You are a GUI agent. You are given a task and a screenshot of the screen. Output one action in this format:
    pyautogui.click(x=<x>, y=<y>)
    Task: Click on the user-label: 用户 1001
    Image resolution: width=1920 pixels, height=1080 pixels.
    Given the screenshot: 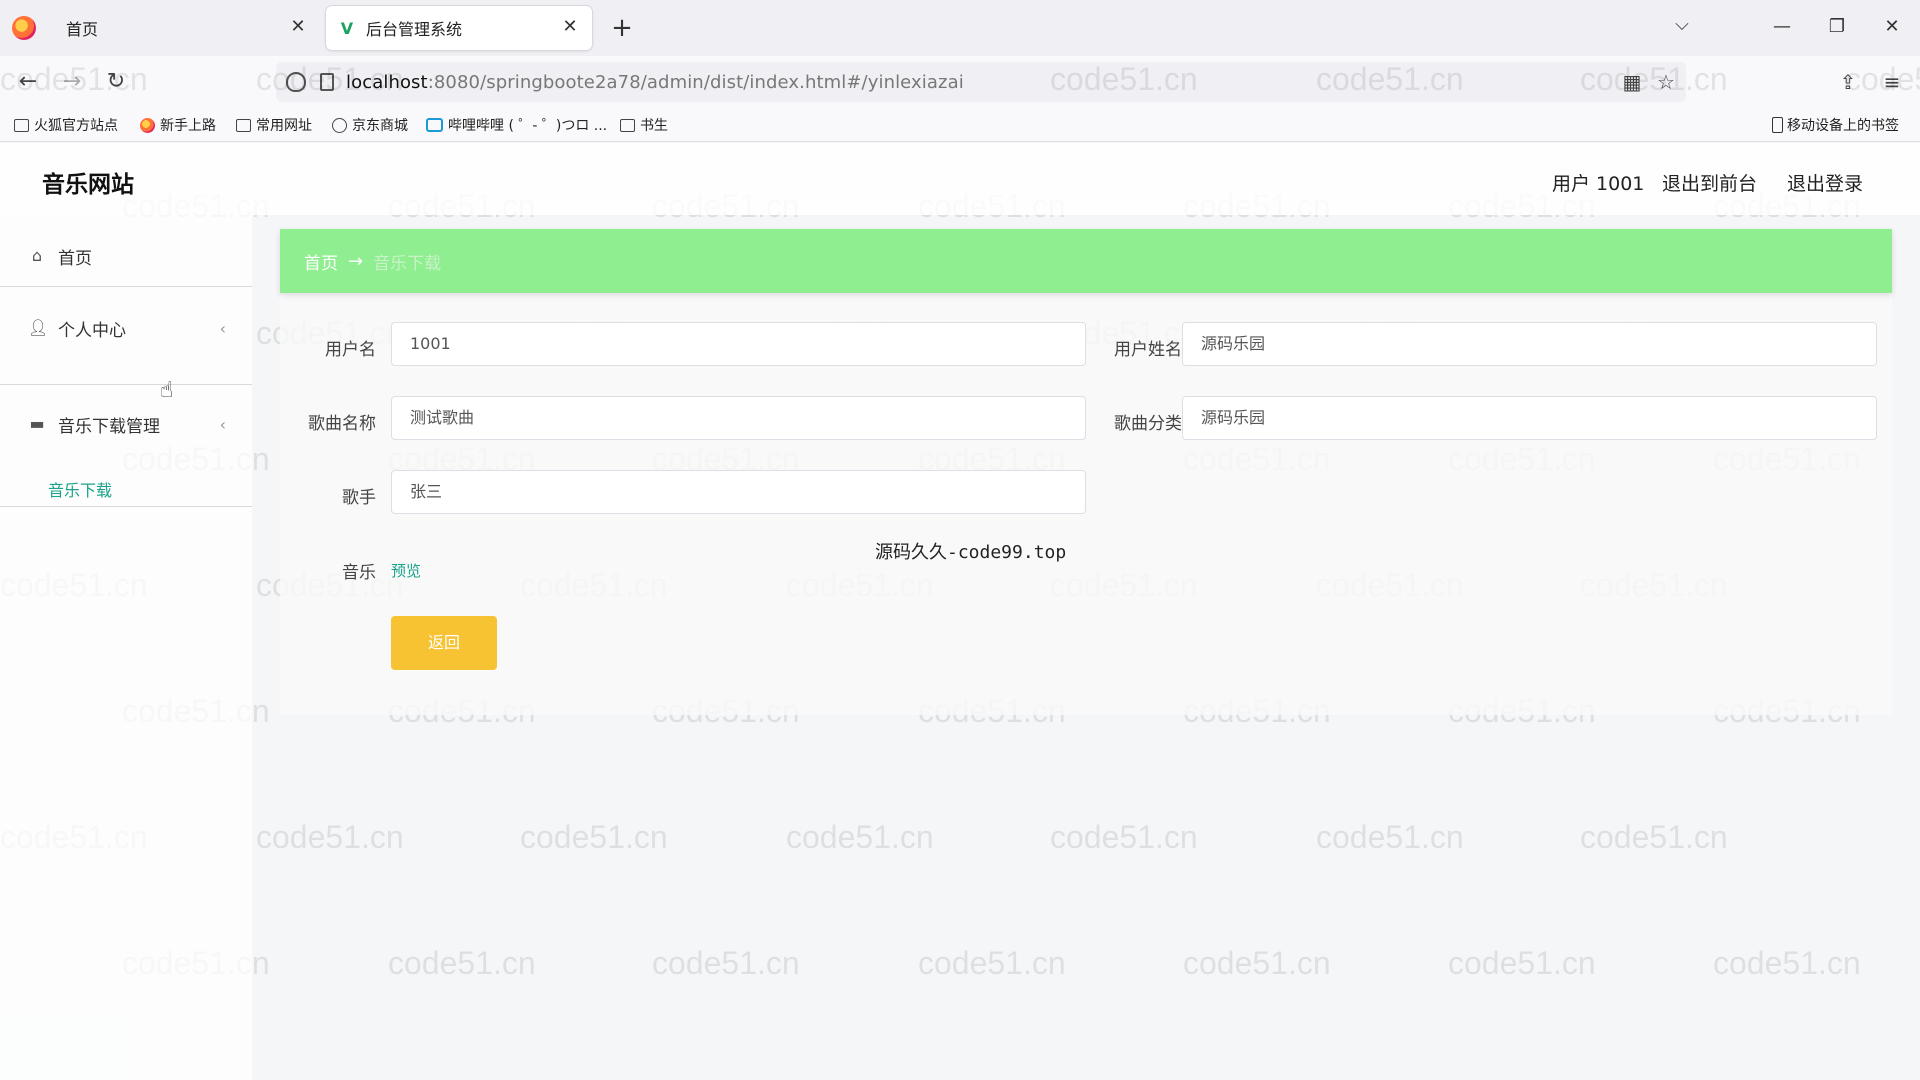 What is the action you would take?
    pyautogui.click(x=1598, y=184)
    